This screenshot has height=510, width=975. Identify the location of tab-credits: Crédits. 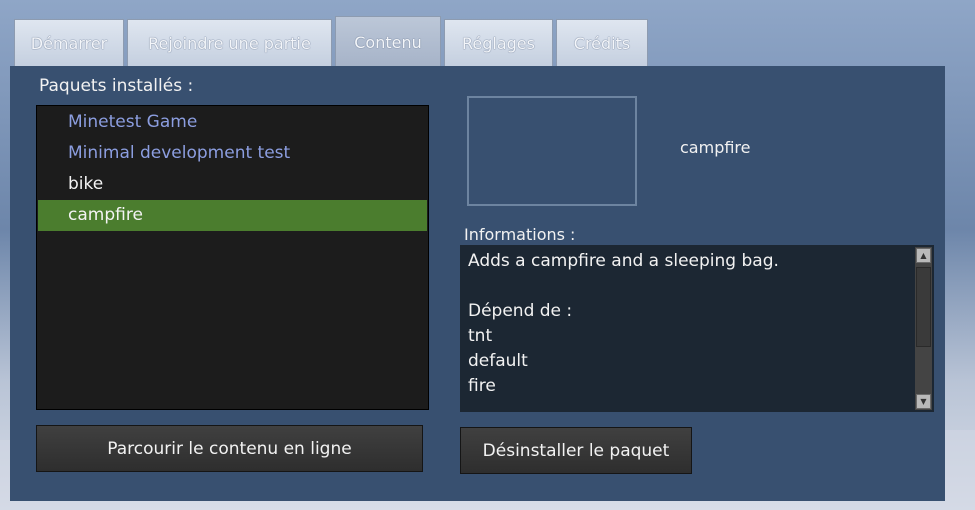
(602, 43).